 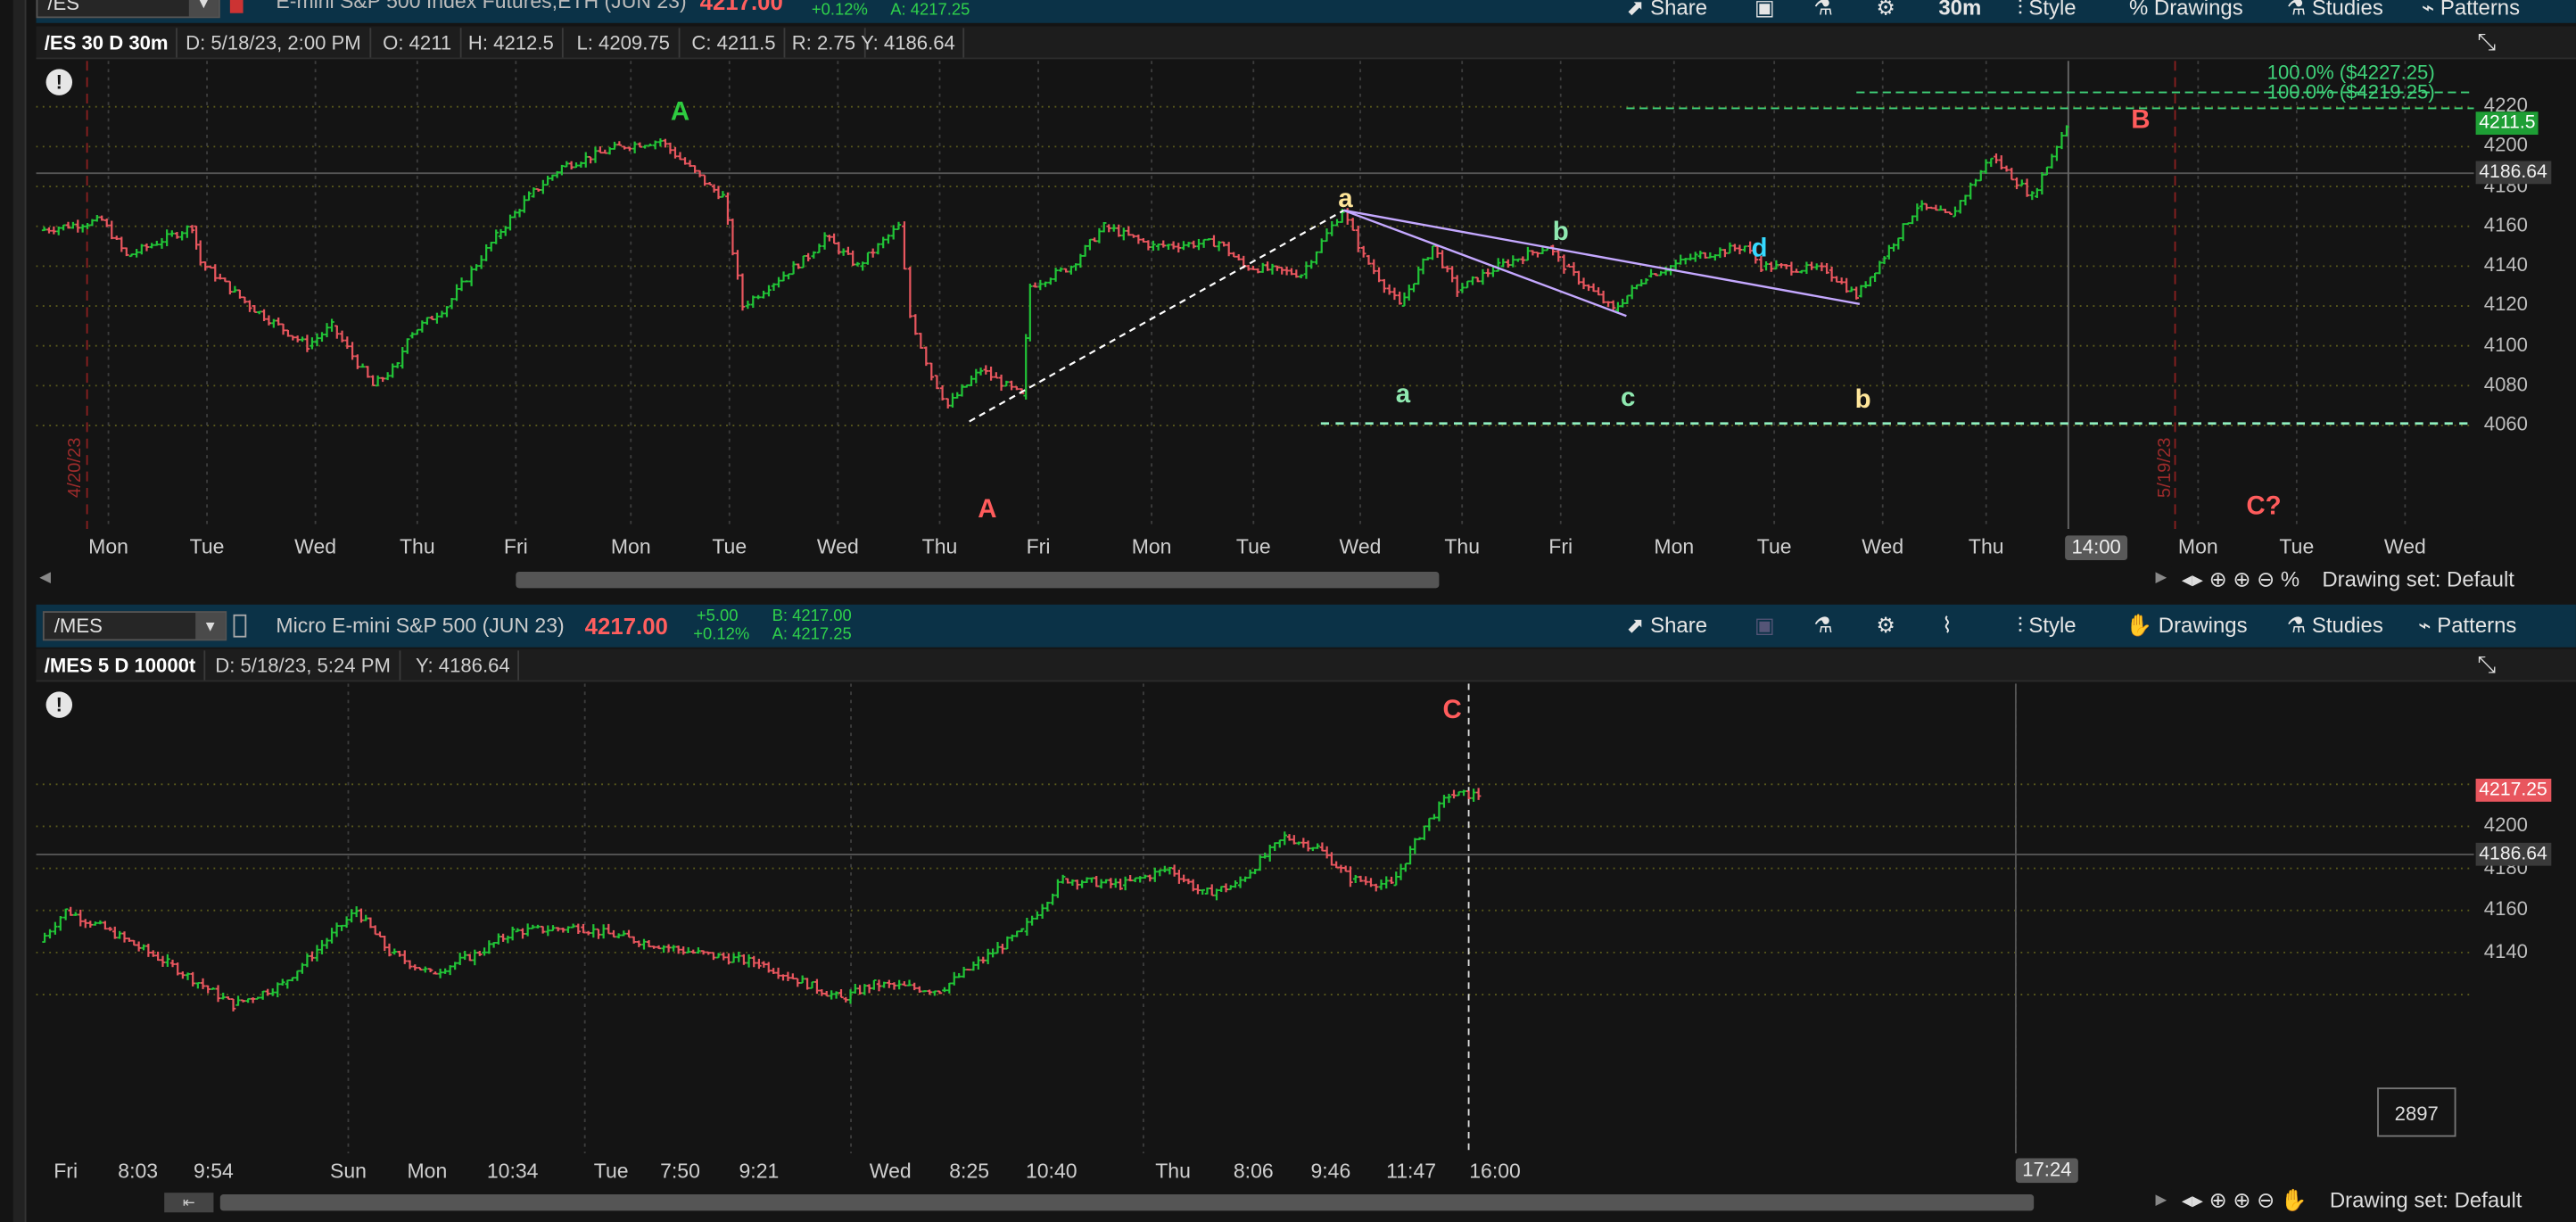 What do you see at coordinates (45, 577) in the screenshot?
I see `scroll-left-arrow: ◀` at bounding box center [45, 577].